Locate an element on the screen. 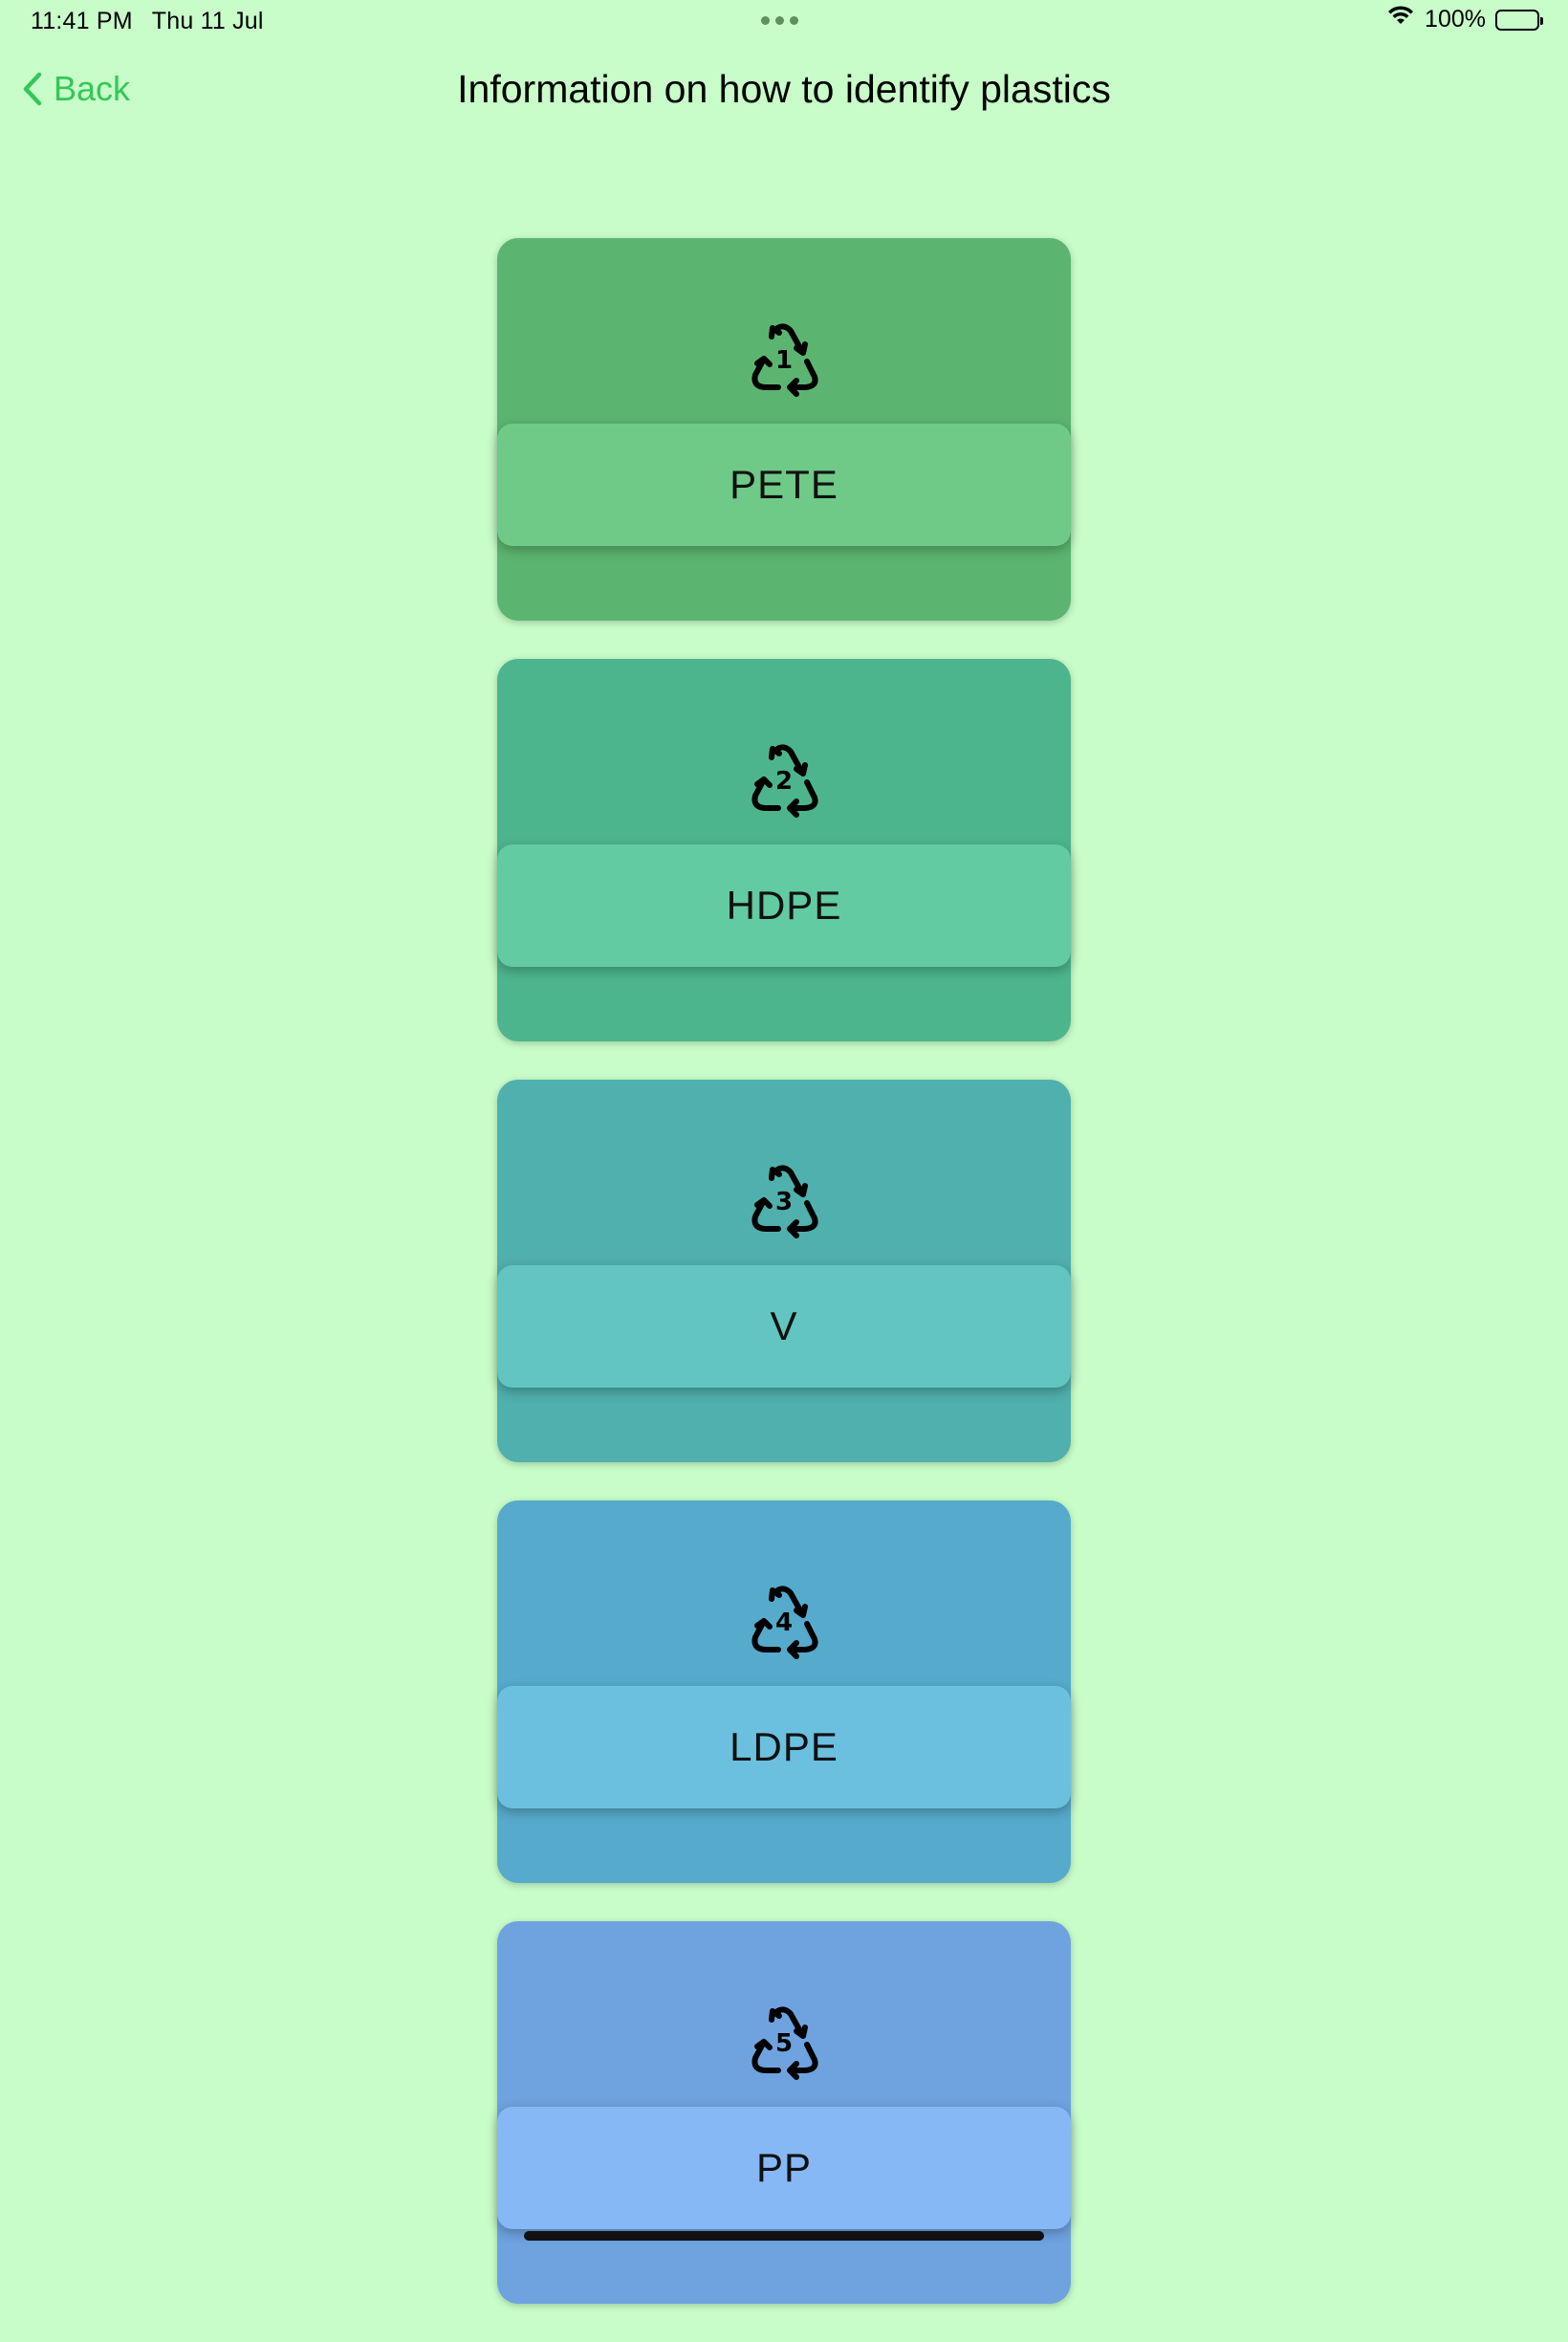  wifi-icon is located at coordinates (1400, 19).